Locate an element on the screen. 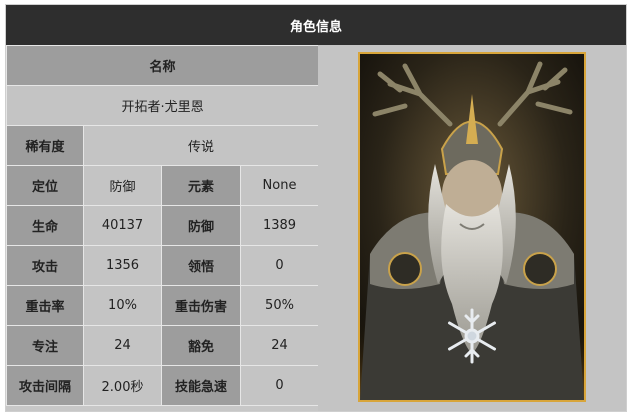 This screenshot has width=632, height=416. crit-damage-label: 重击伤害 is located at coordinates (201, 305).